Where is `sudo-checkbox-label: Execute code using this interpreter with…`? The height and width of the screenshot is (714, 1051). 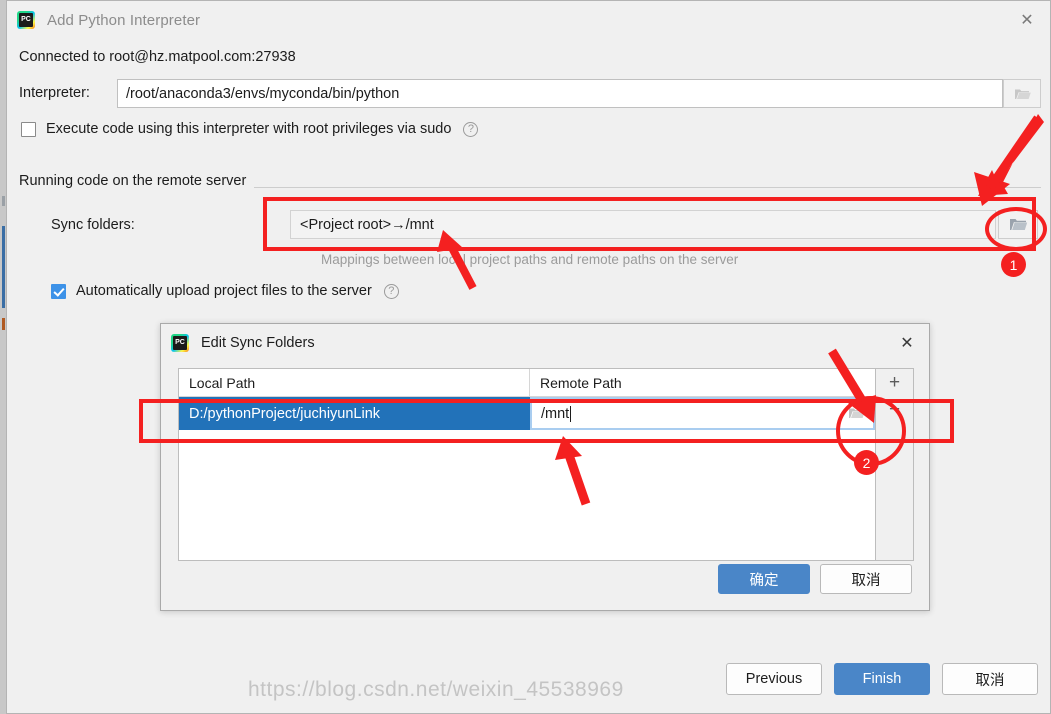 sudo-checkbox-label: Execute code using this interpreter with… is located at coordinates (249, 129).